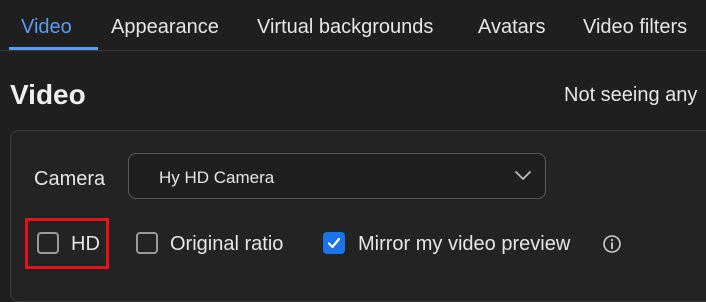 This screenshot has height=302, width=706. Describe the element at coordinates (523, 175) in the screenshot. I see `chevron-down-icon` at that location.